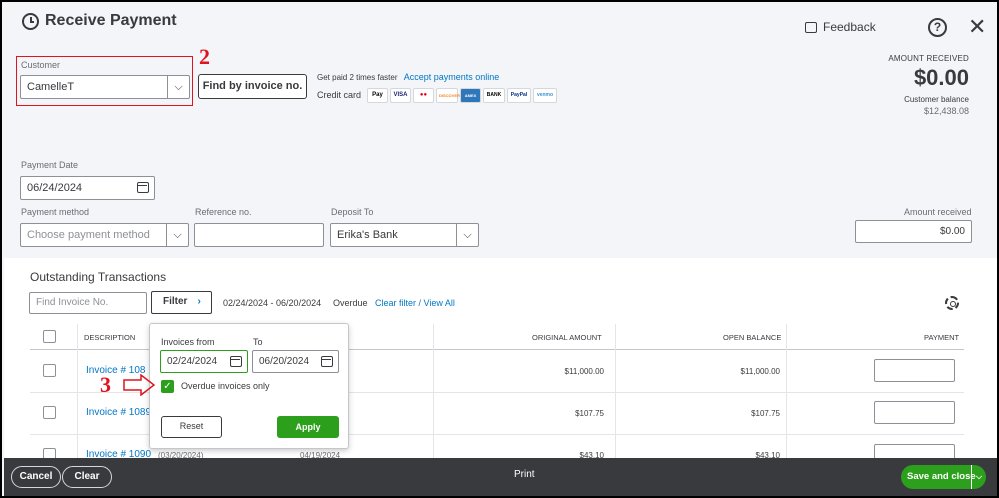  Describe the element at coordinates (87, 188) in the screenshot. I see `payment-date-field: 06/24/2024` at that location.